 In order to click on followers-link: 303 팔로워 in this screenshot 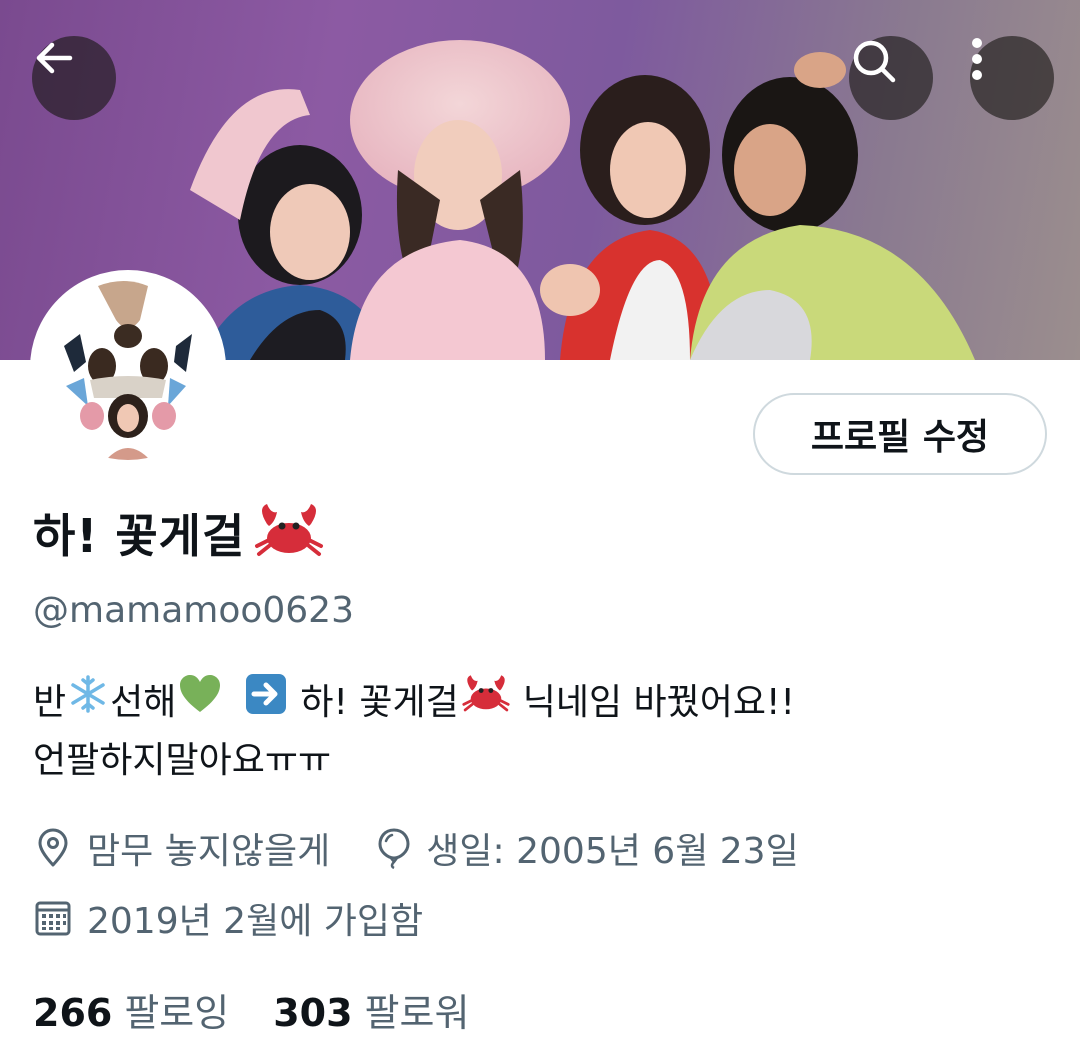, I will do `click(371, 1009)`.